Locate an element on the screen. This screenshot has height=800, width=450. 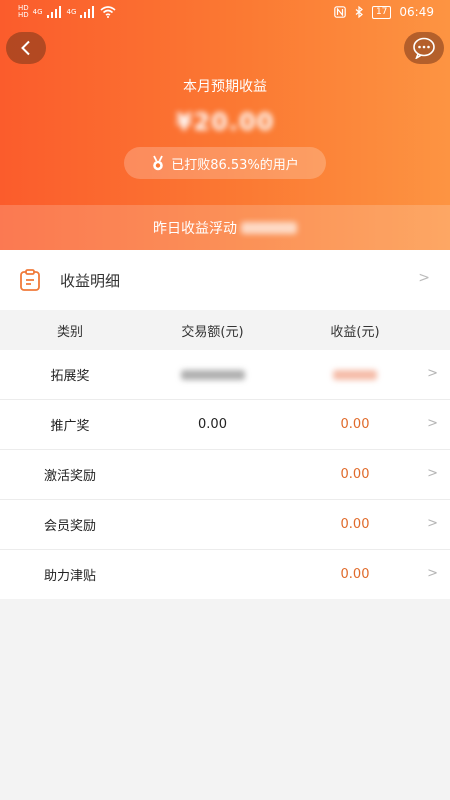
status-right: 17 06:49 is located at coordinates (384, 12).